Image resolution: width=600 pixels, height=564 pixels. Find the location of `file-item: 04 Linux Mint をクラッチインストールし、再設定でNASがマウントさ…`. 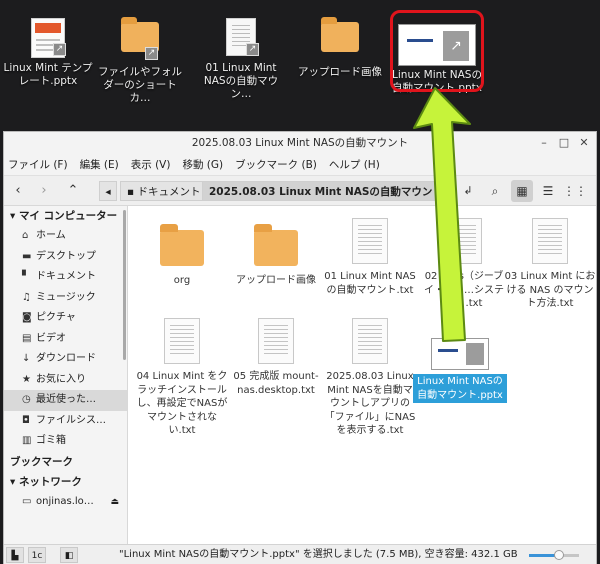

file-item: 04 Linux Mint をクラッチインストールし、再設定でNASがマウントさ… is located at coordinates (182, 378).